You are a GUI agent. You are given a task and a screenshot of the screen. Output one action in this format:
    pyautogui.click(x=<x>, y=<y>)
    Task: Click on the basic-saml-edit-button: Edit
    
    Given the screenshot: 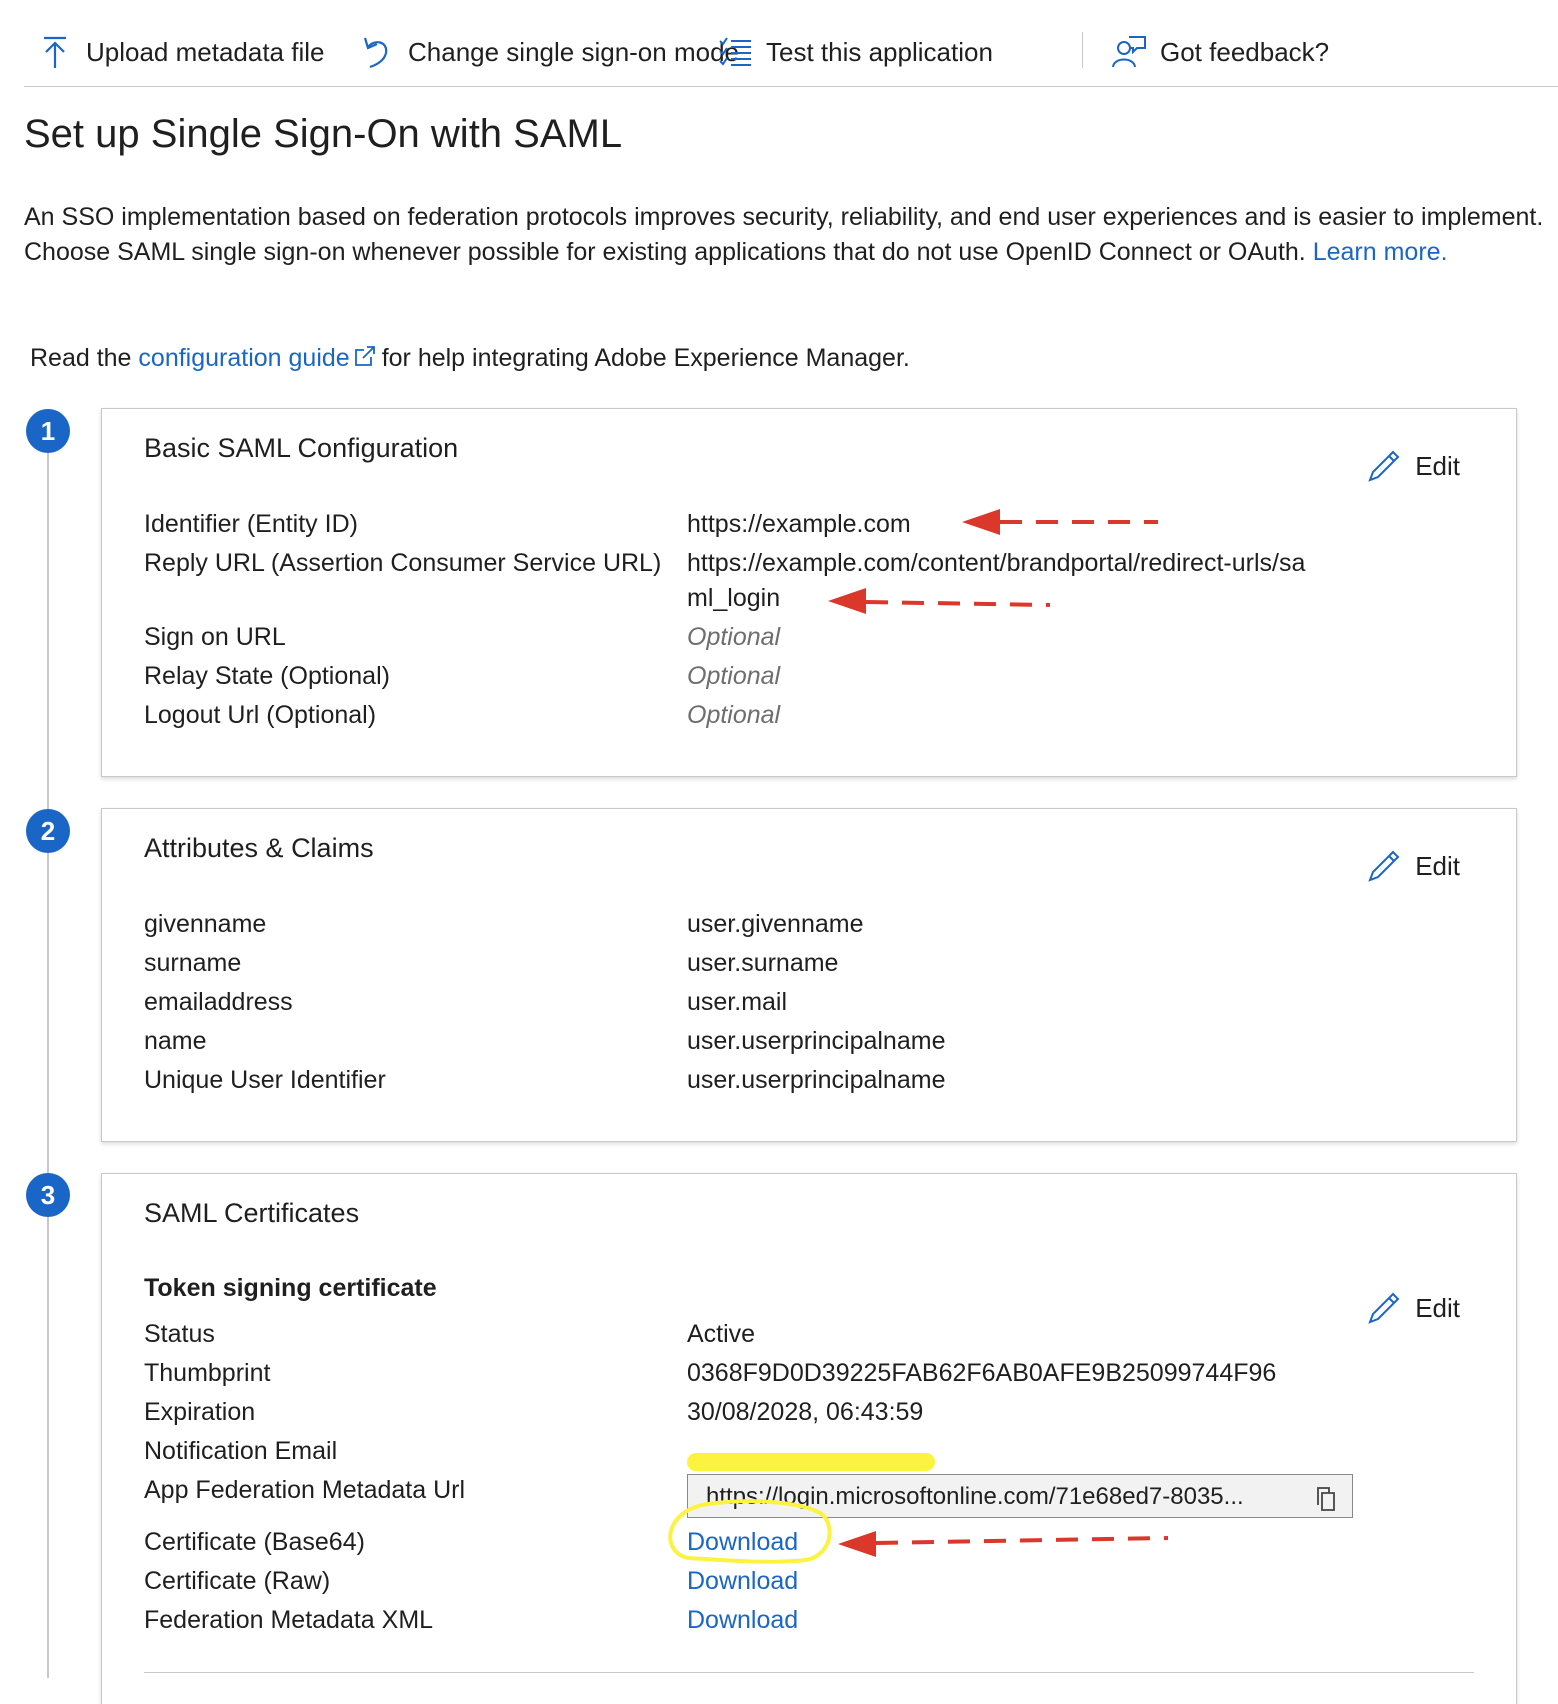 What is the action you would take?
    pyautogui.click(x=1413, y=466)
    